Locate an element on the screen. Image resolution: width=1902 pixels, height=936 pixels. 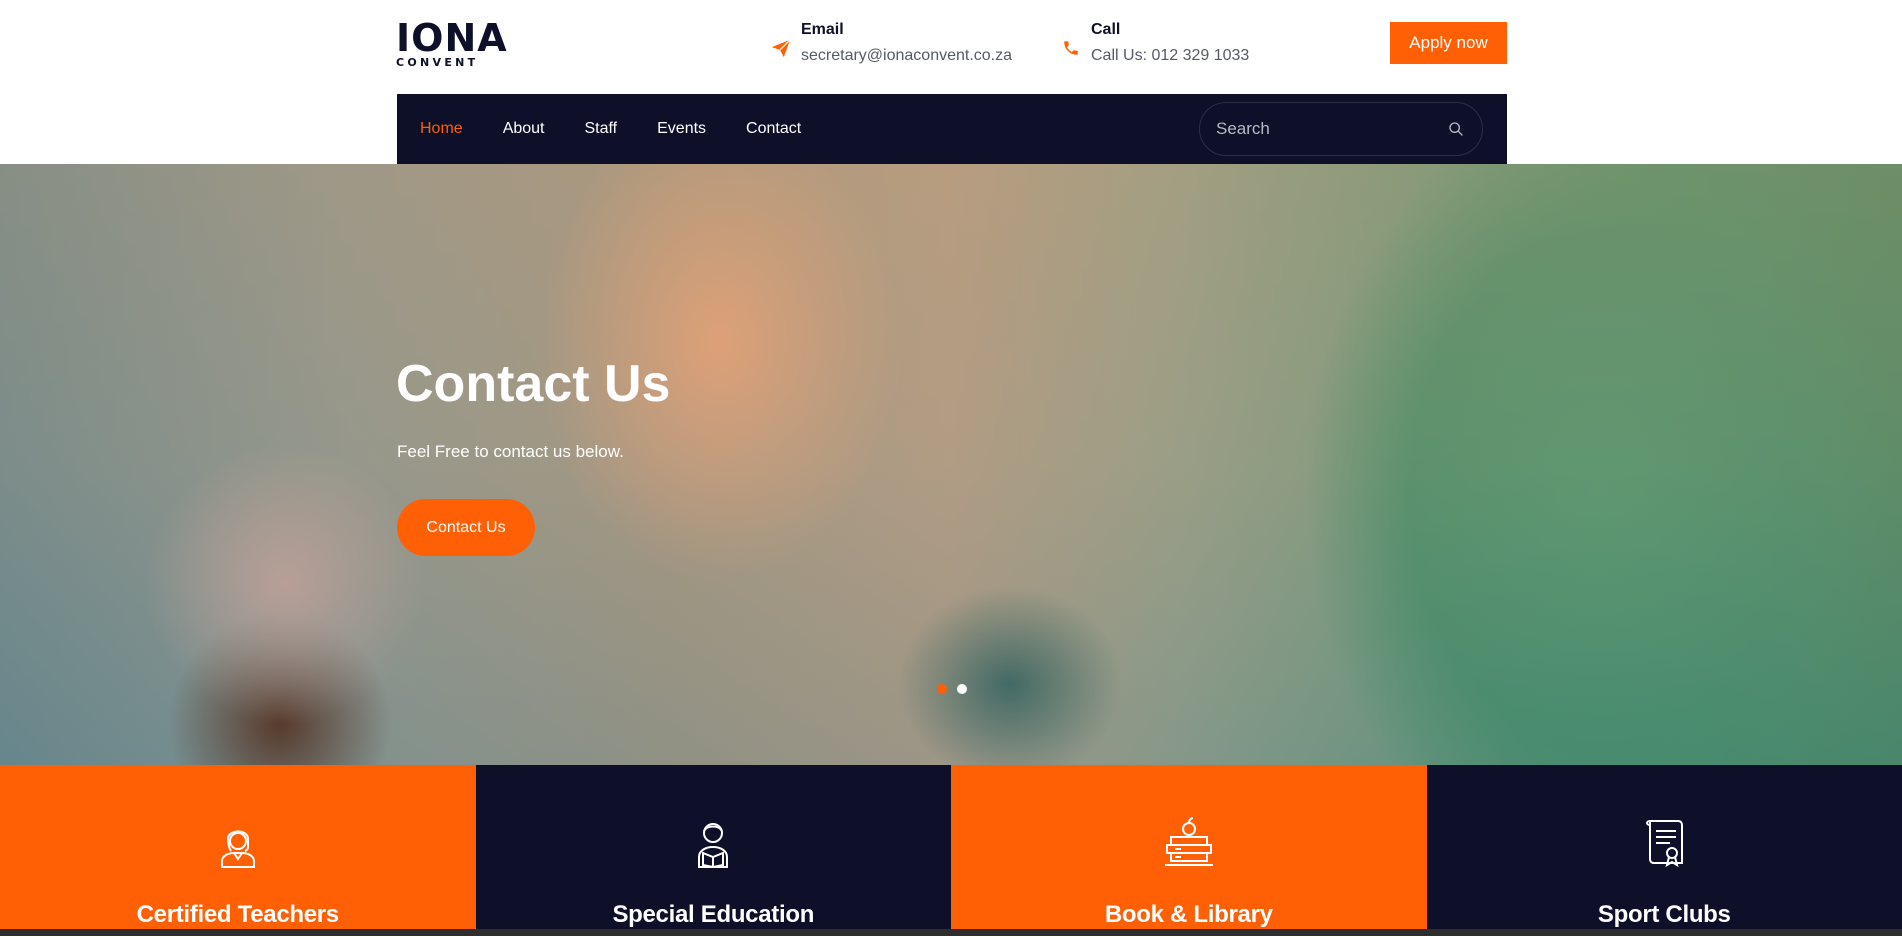
nav-item-home: Home is located at coordinates (441, 129).